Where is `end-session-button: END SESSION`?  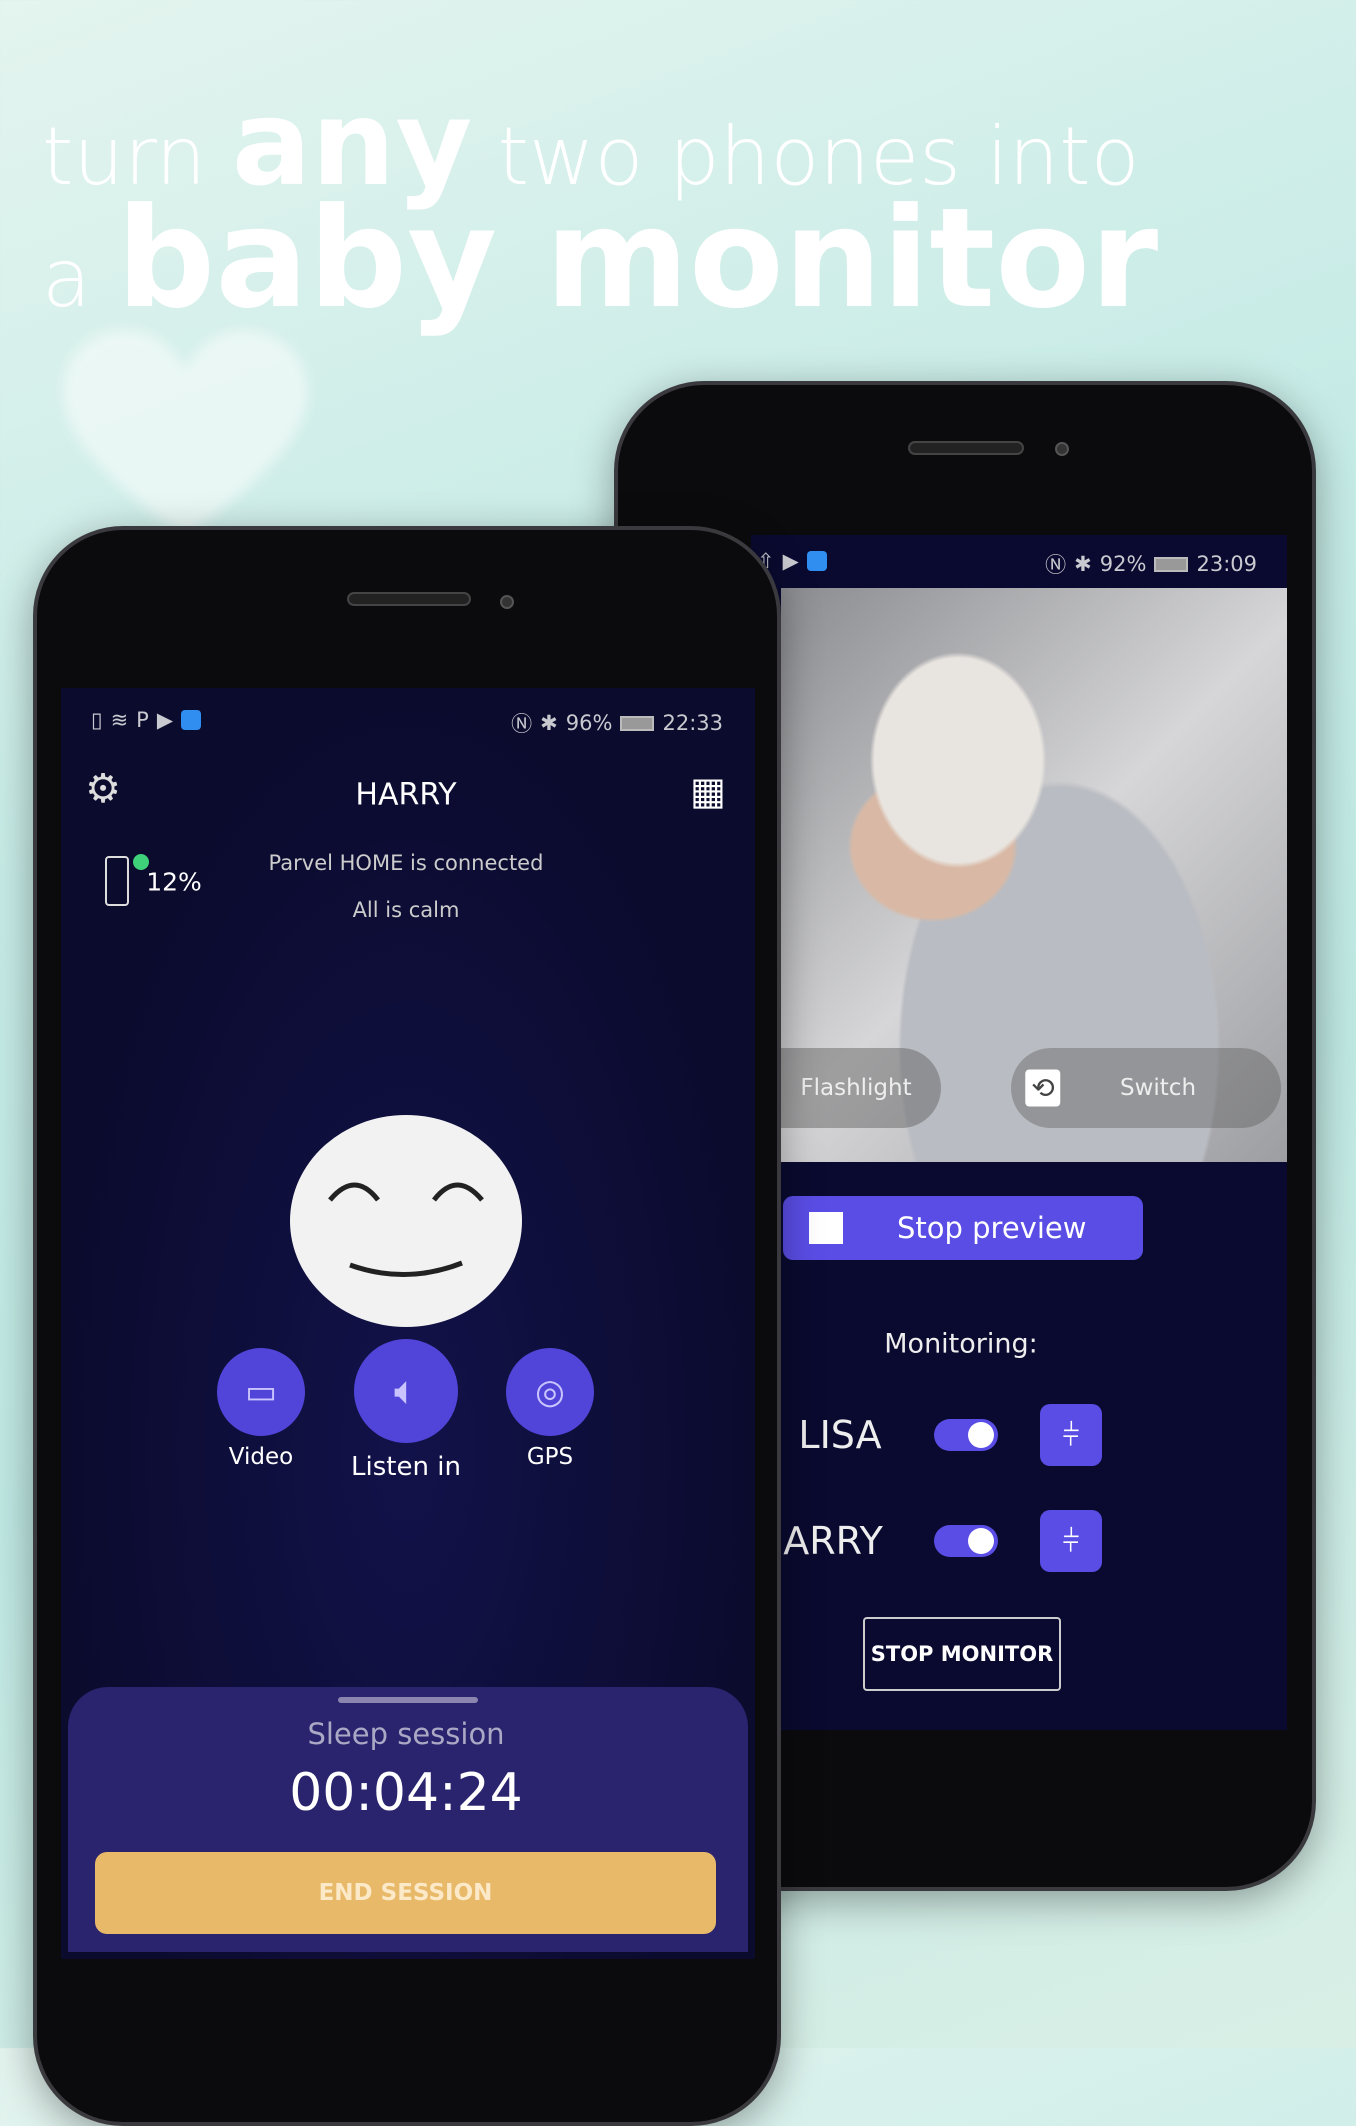
end-session-button: END SESSION is located at coordinates (405, 1893).